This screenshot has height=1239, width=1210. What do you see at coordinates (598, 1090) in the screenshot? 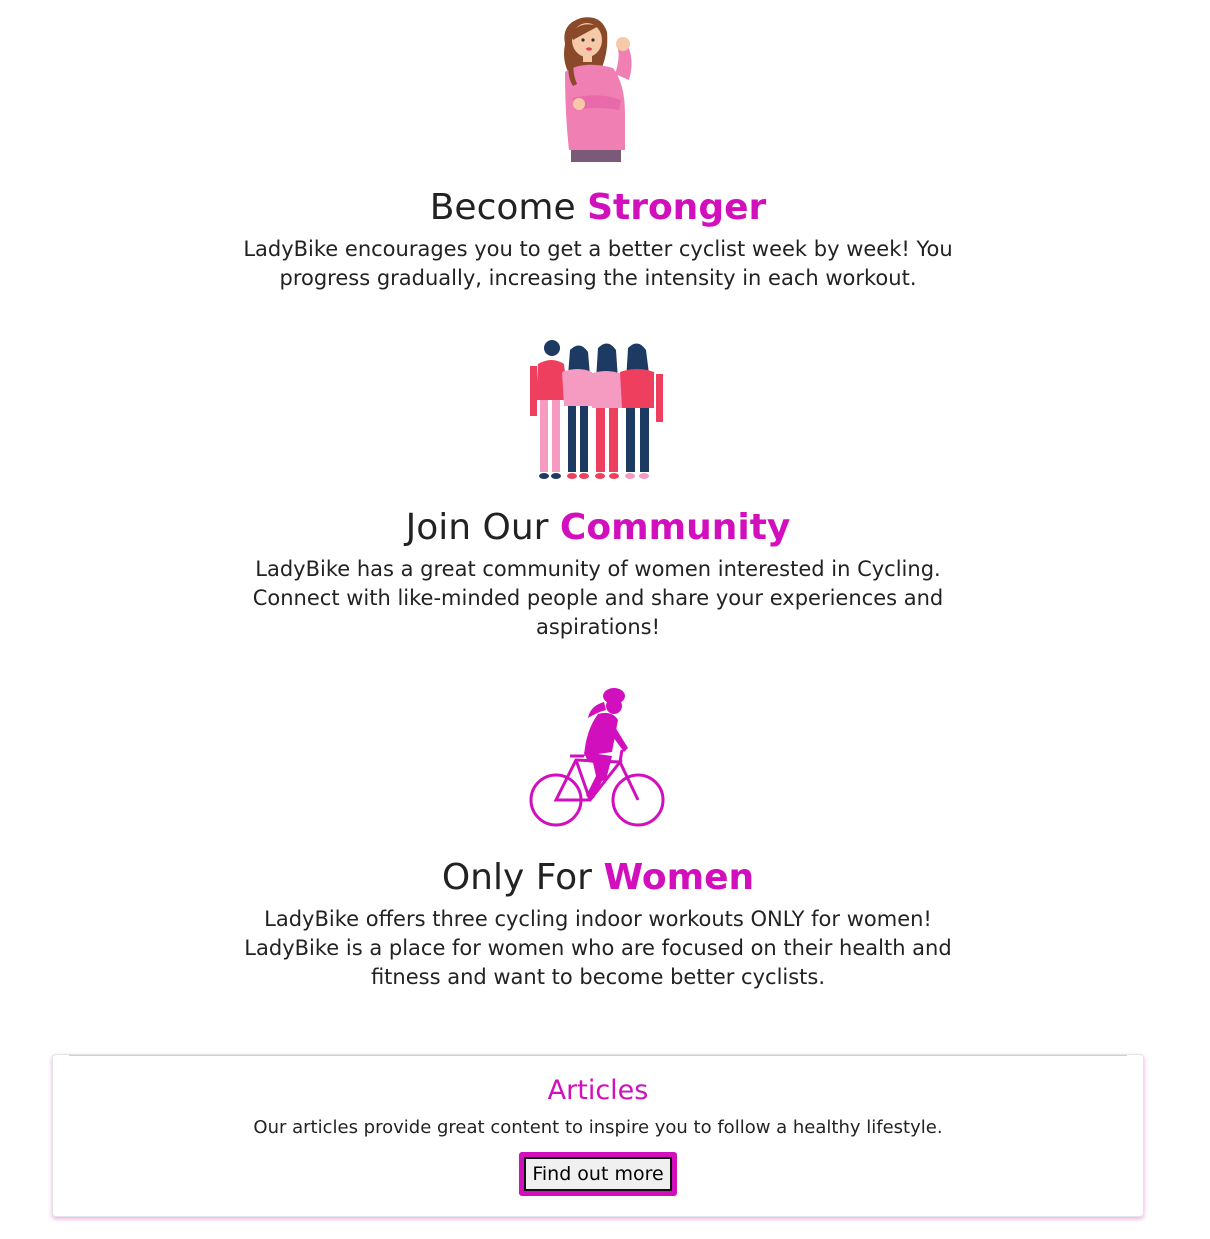
I see `articles-title: Articles` at bounding box center [598, 1090].